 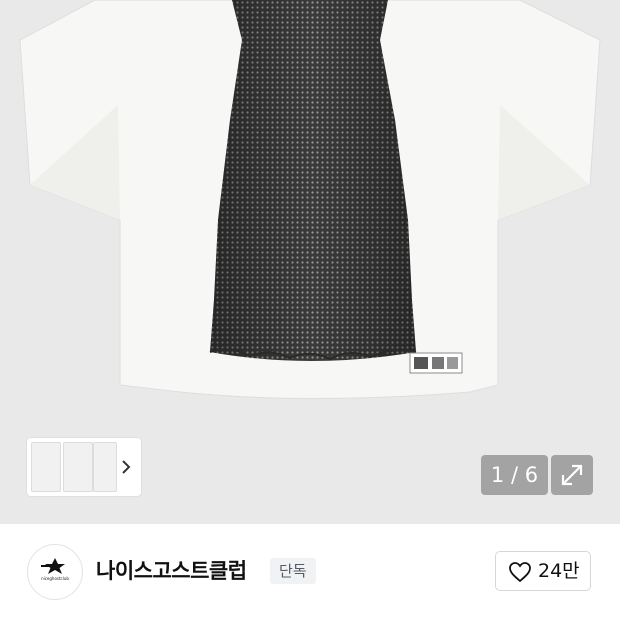 What do you see at coordinates (293, 571) in the screenshot?
I see `exclusive-badge: 단독` at bounding box center [293, 571].